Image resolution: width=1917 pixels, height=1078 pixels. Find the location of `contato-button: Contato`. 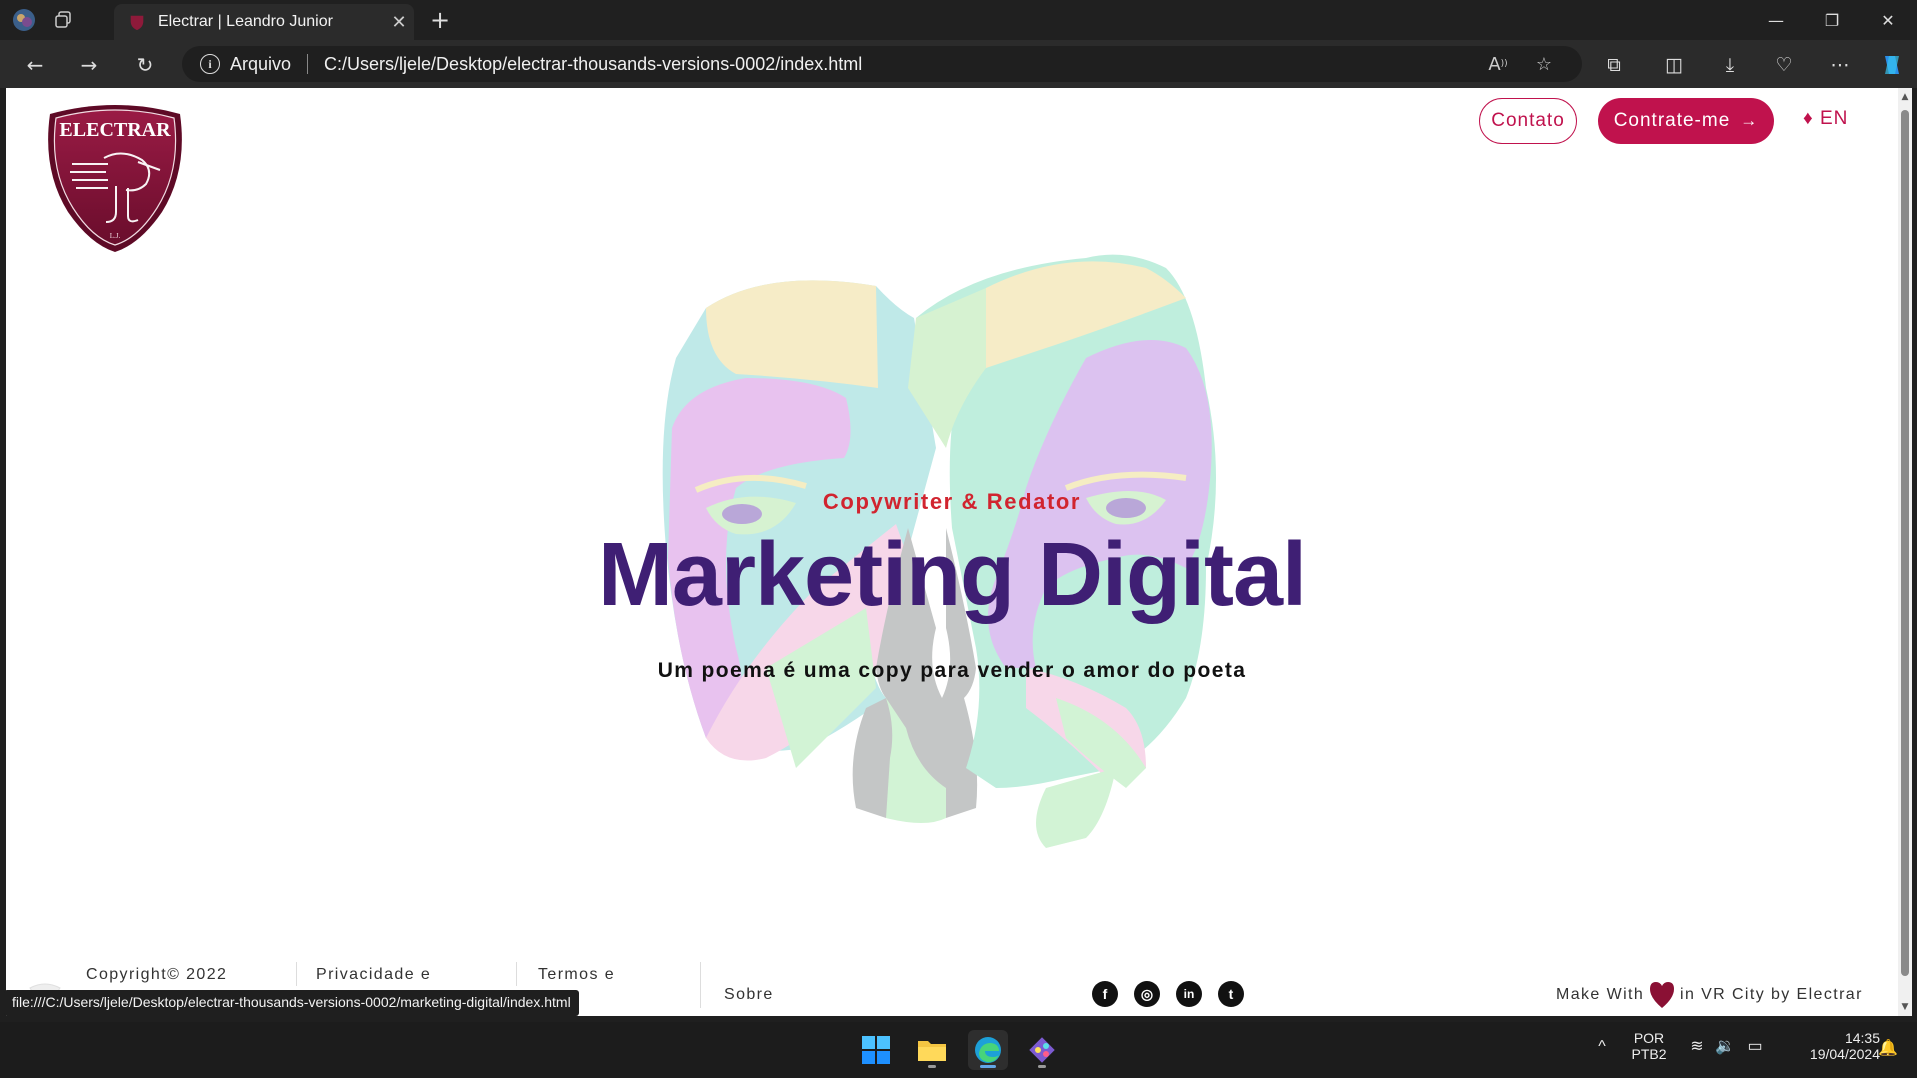

contato-button: Contato is located at coordinates (1528, 121).